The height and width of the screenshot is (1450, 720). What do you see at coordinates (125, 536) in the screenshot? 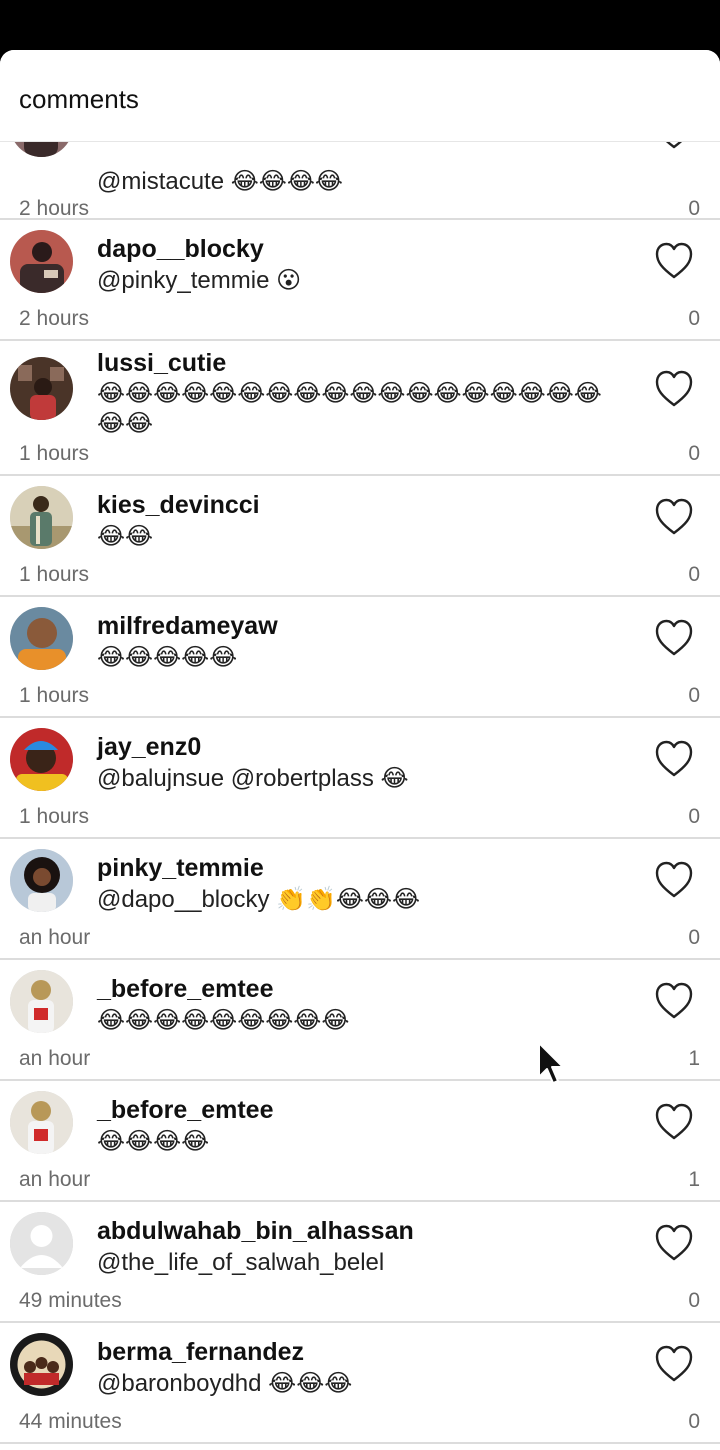
I see `comment-text: 😂😂` at bounding box center [125, 536].